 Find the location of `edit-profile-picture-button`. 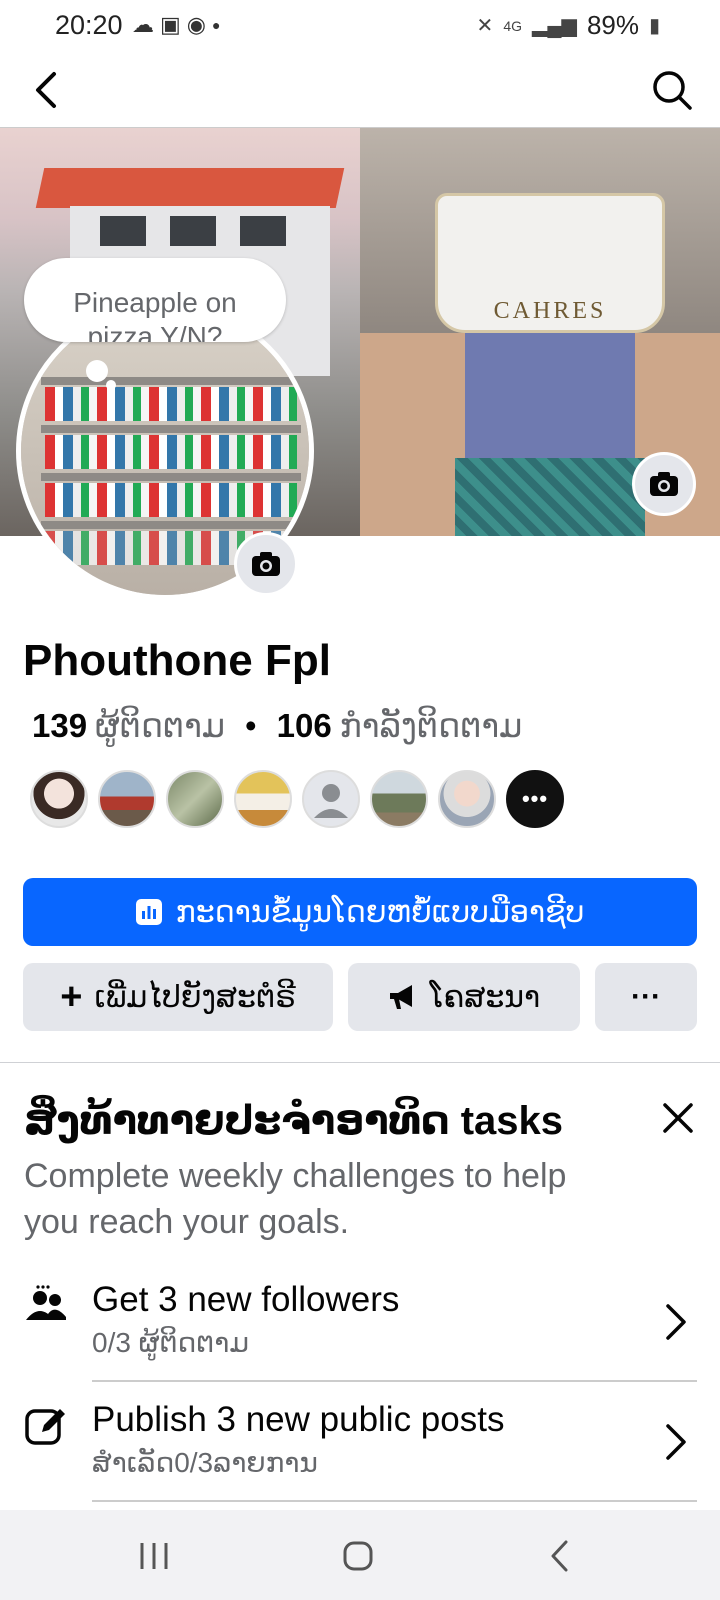

edit-profile-picture-button is located at coordinates (266, 564).